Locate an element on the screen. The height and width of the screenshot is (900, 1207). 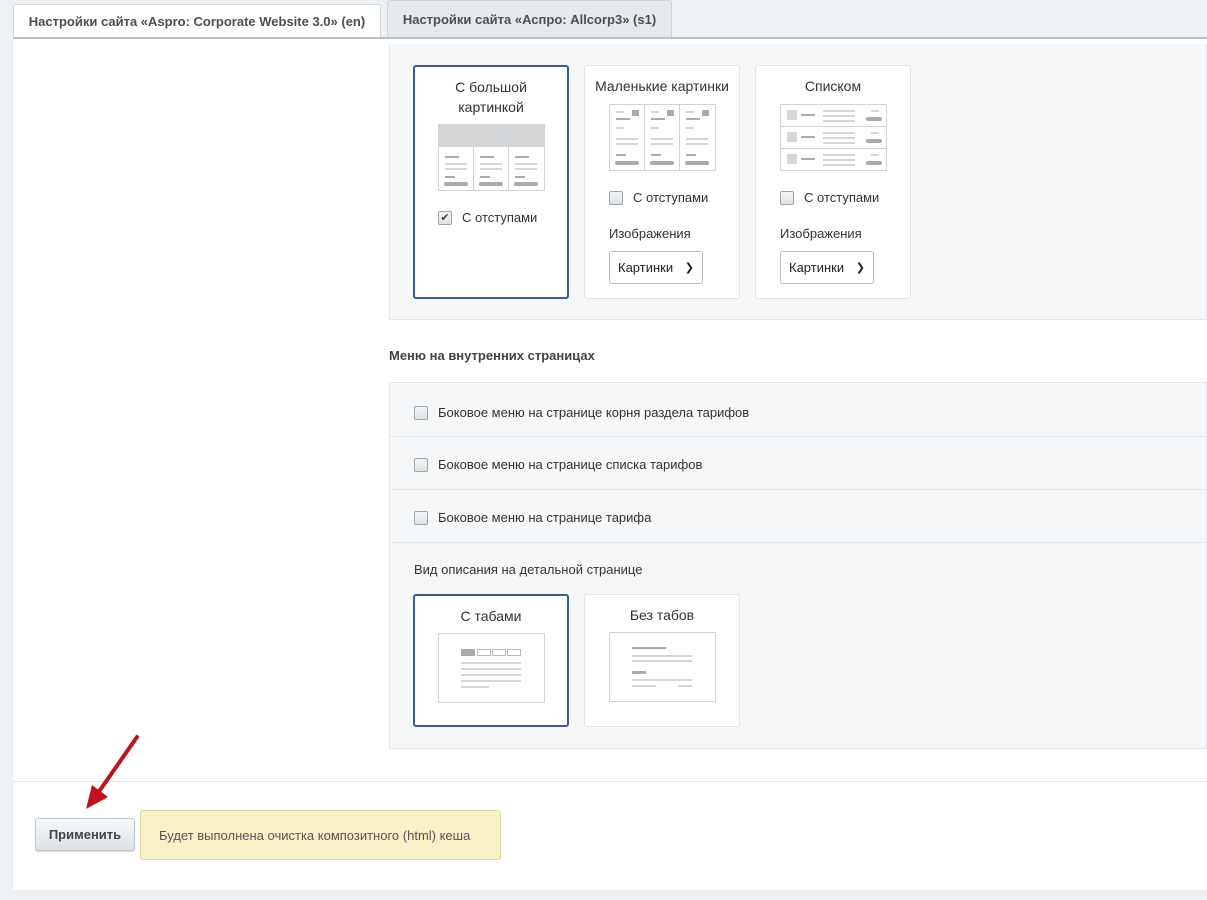
tabs-preview-icon is located at coordinates (491, 668).